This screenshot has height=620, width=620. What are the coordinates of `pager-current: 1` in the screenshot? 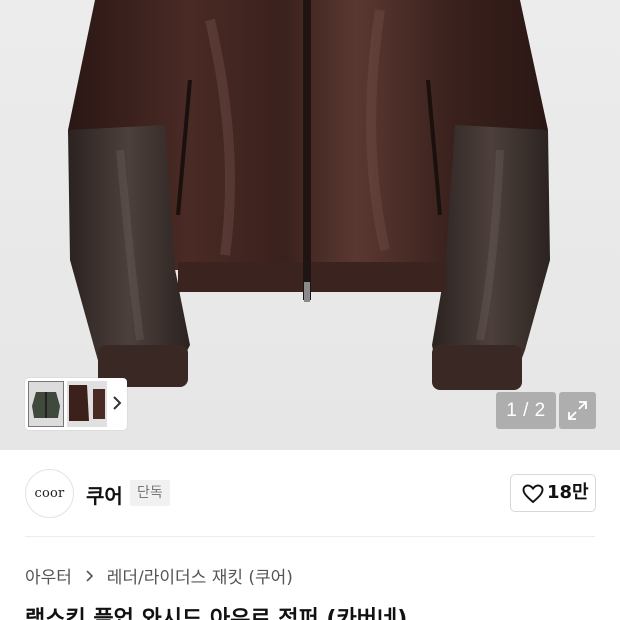 It's located at (512, 410).